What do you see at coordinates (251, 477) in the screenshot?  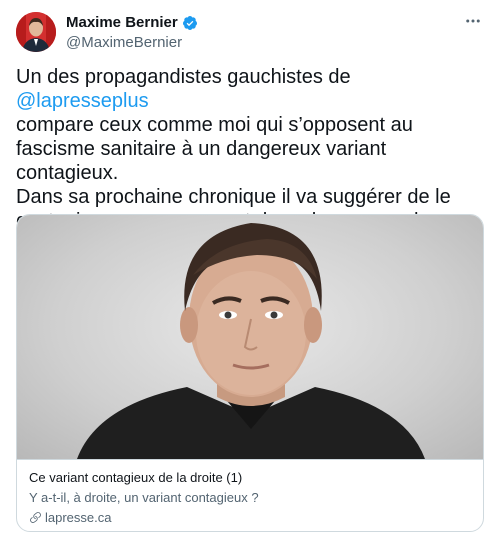 I see `card-title: Ce variant contagieux de la droite (1)` at bounding box center [251, 477].